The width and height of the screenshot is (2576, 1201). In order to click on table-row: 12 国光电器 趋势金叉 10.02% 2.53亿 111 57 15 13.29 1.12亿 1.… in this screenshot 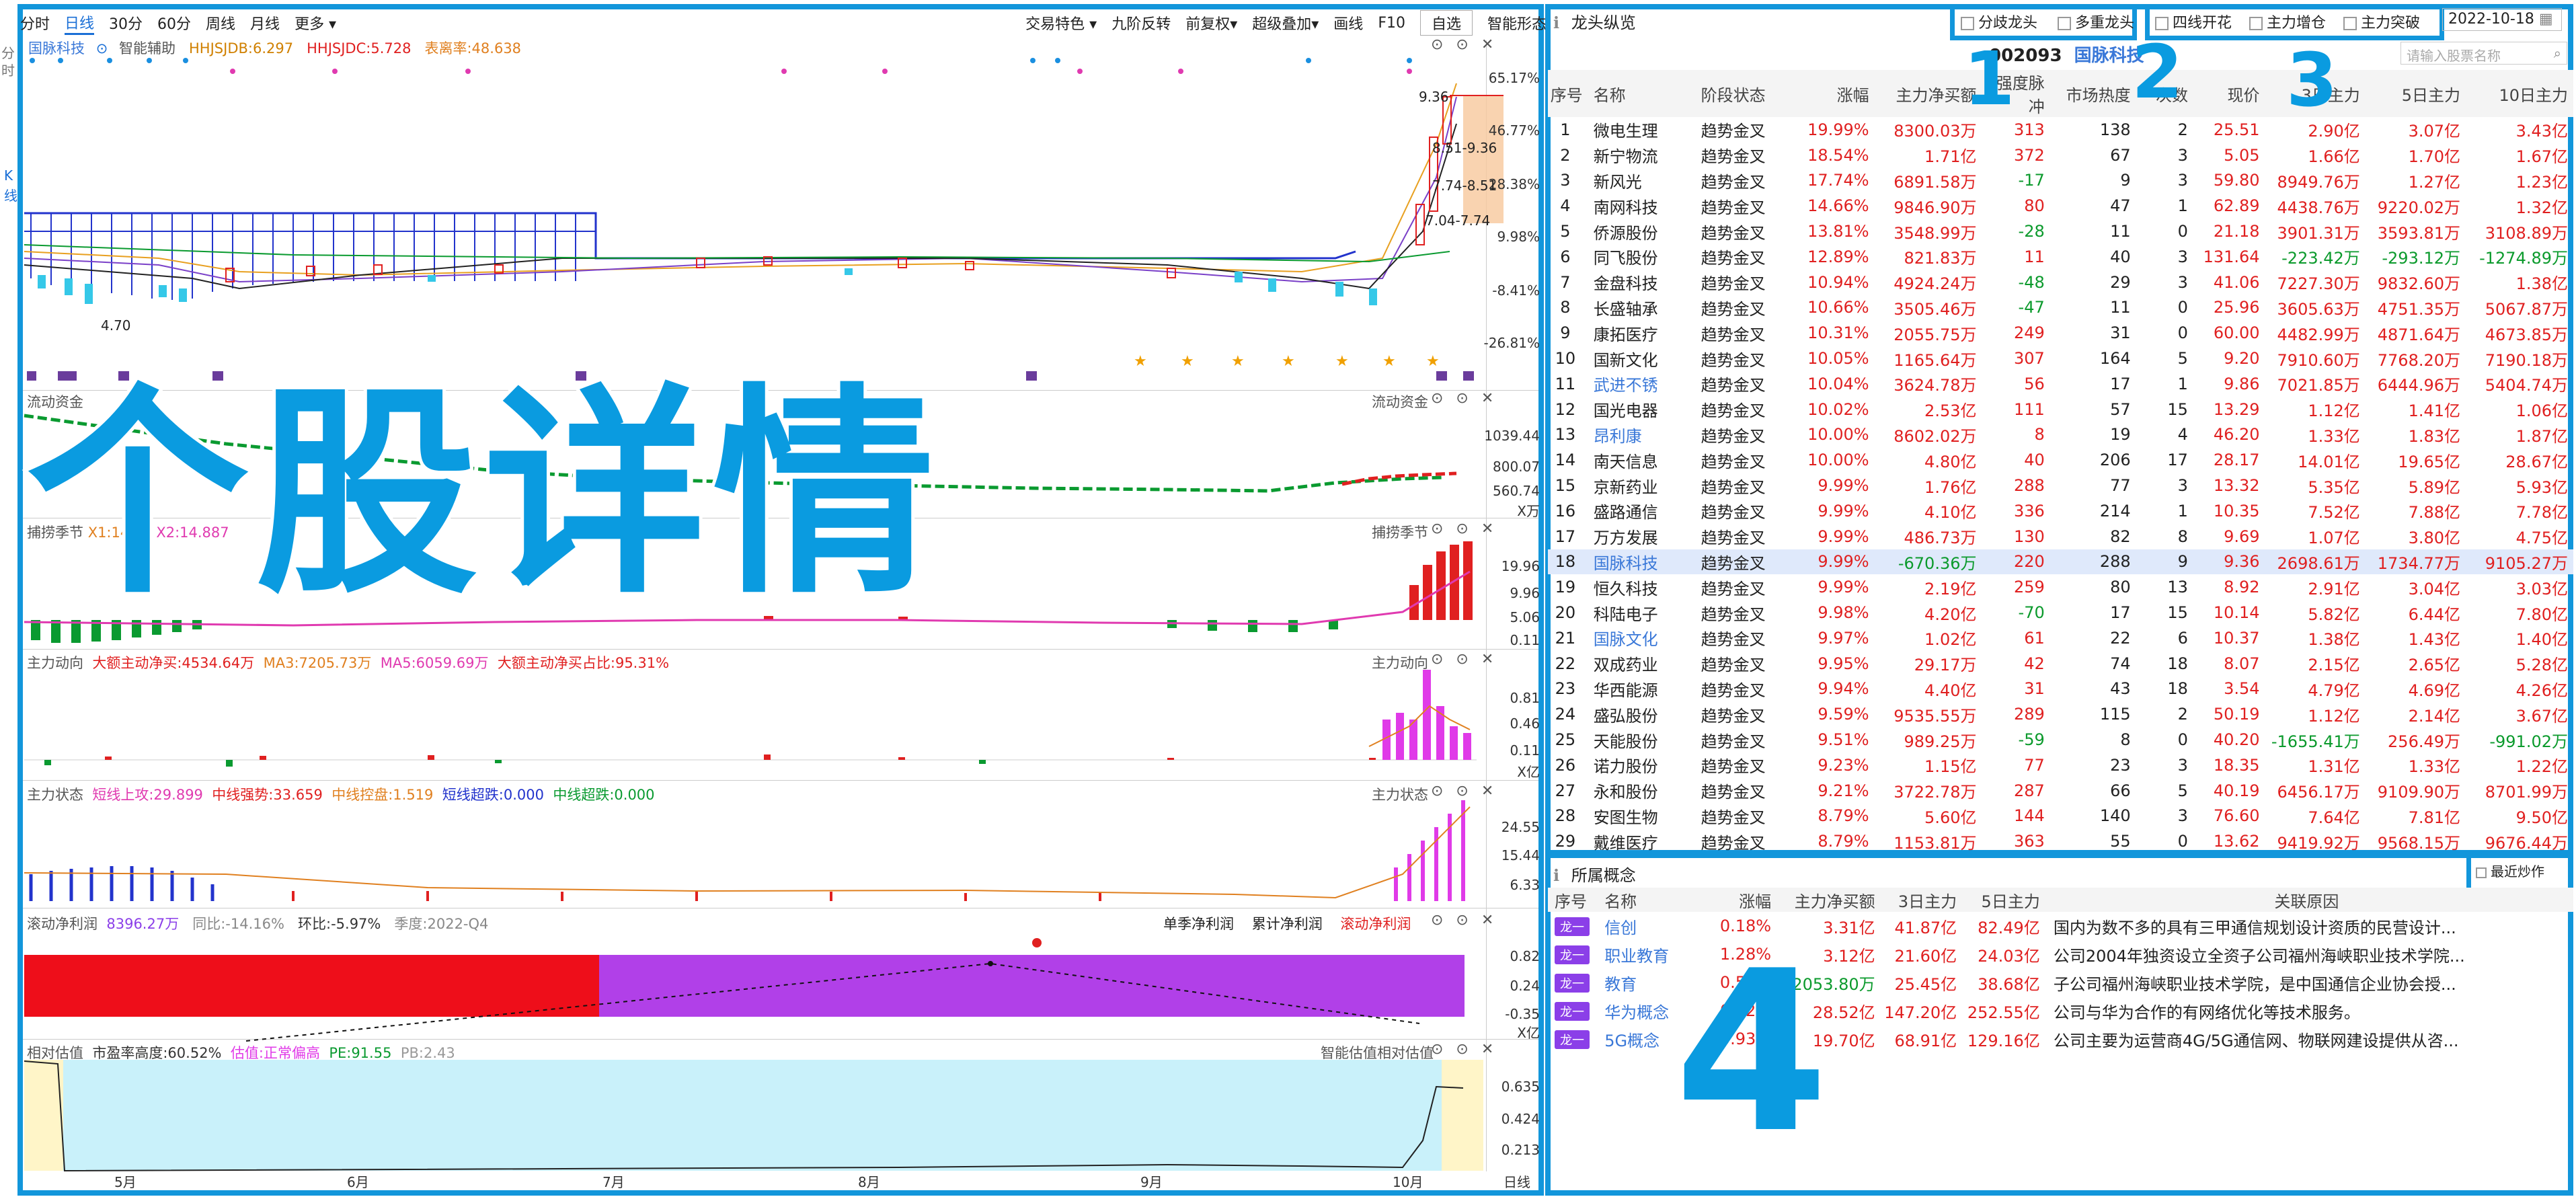, I will do `click(2060, 409)`.